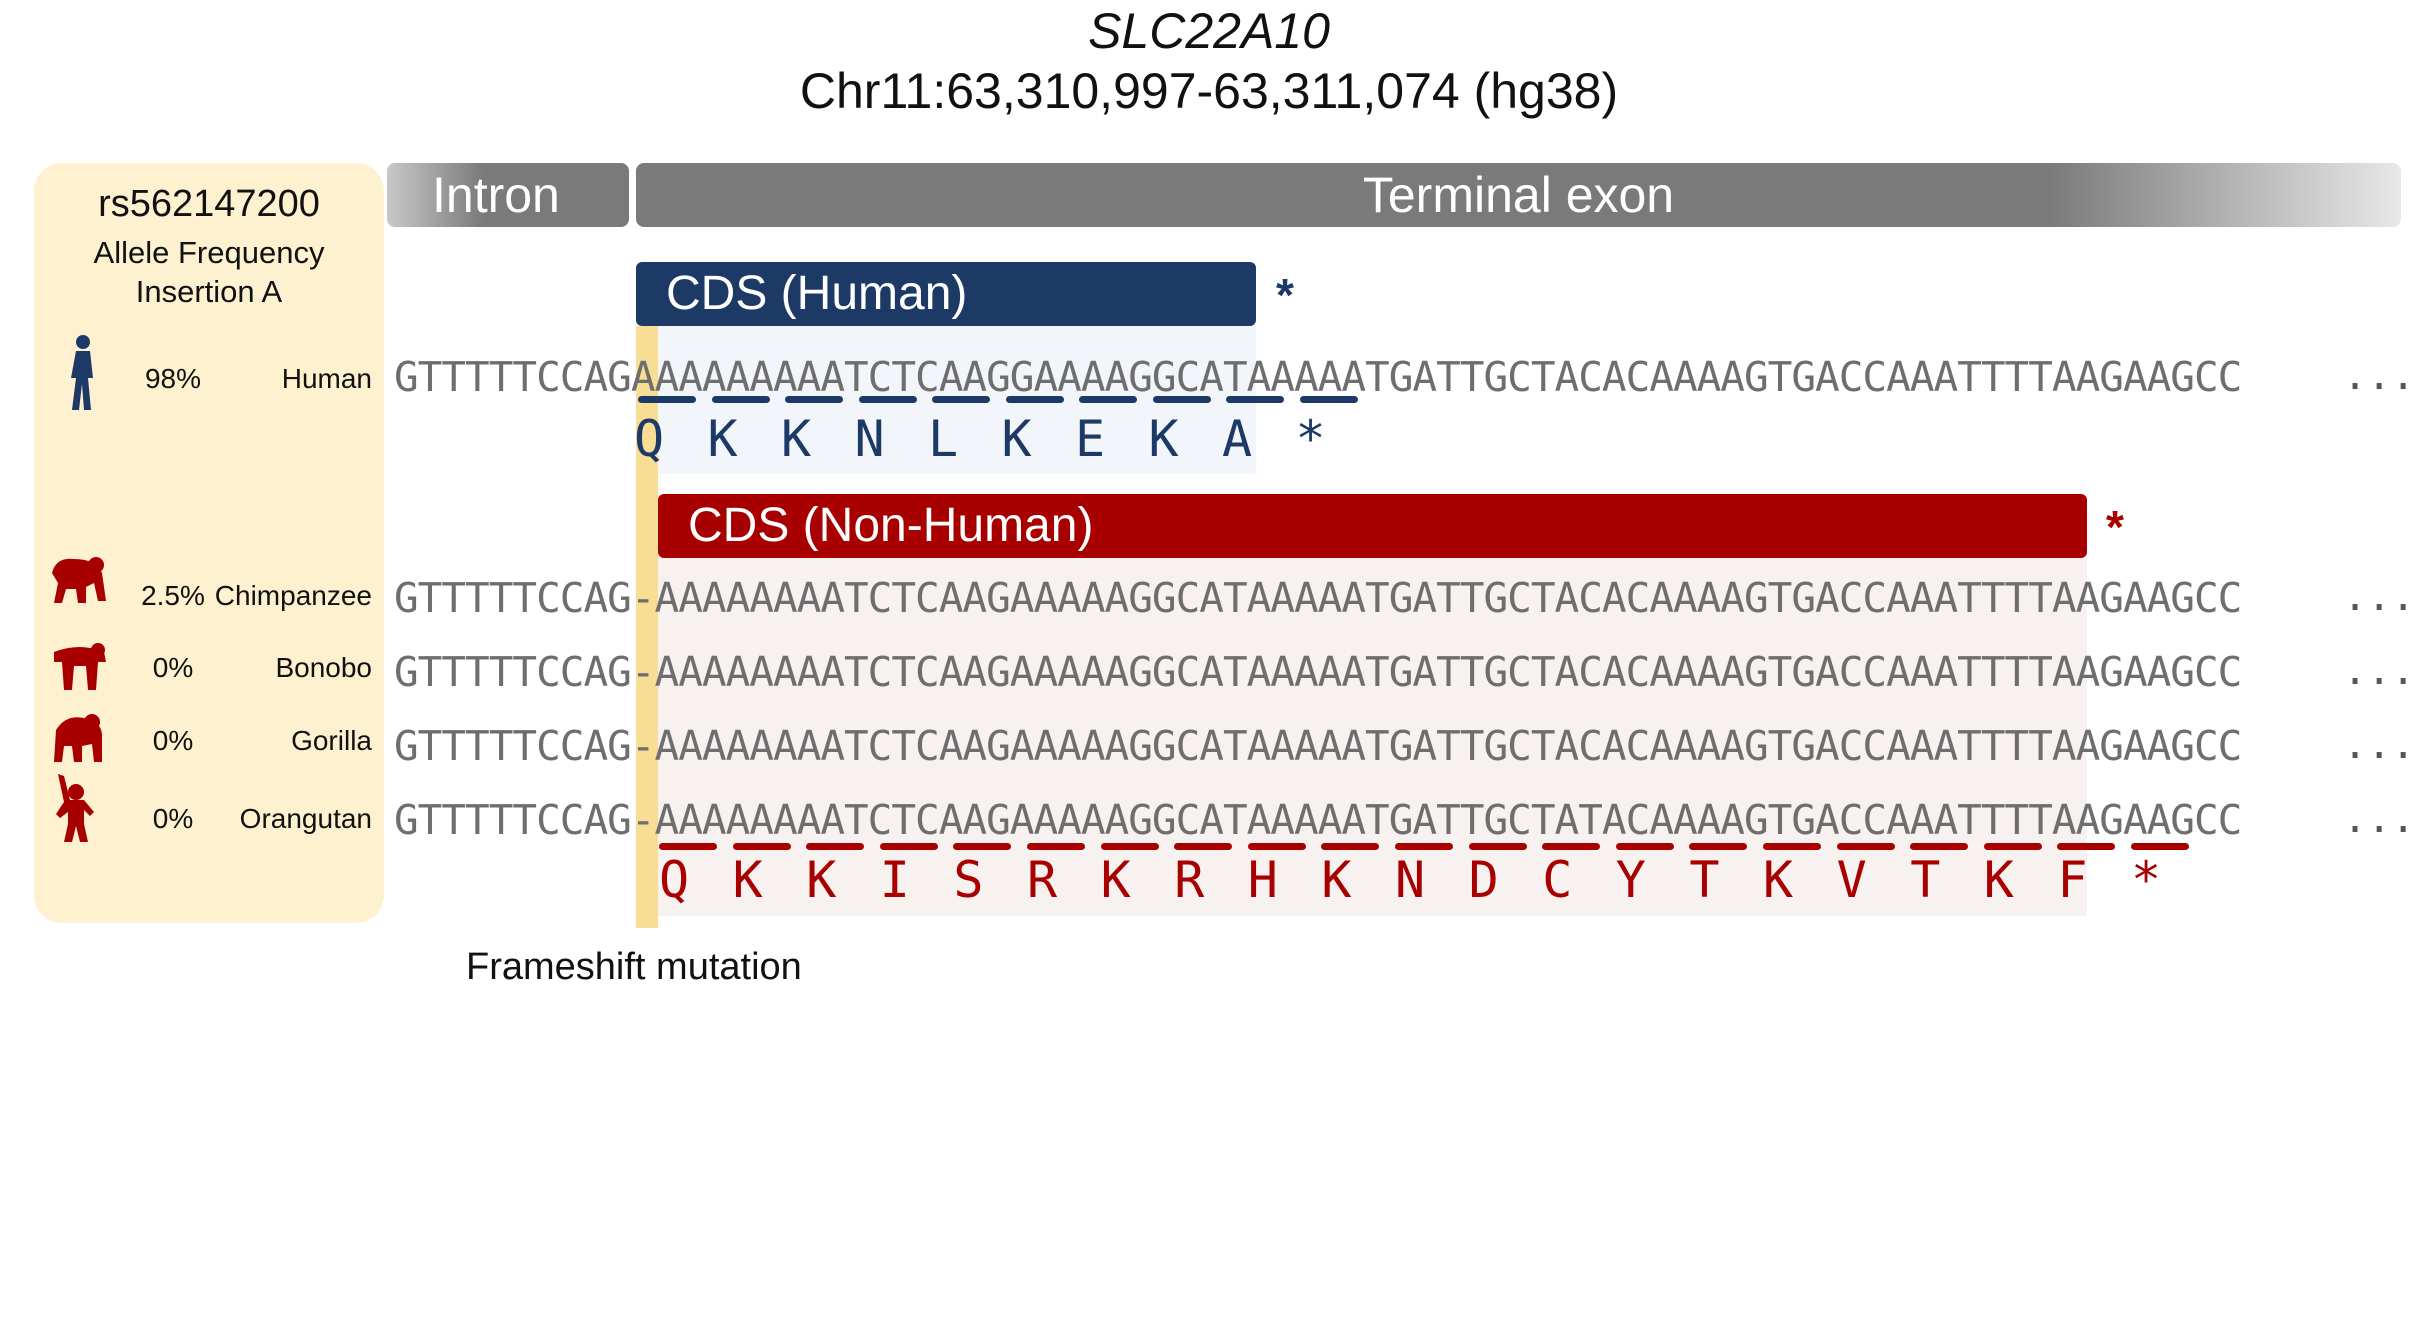 The image size is (2418, 1317). I want to click on amino-acid: L, so click(943, 439).